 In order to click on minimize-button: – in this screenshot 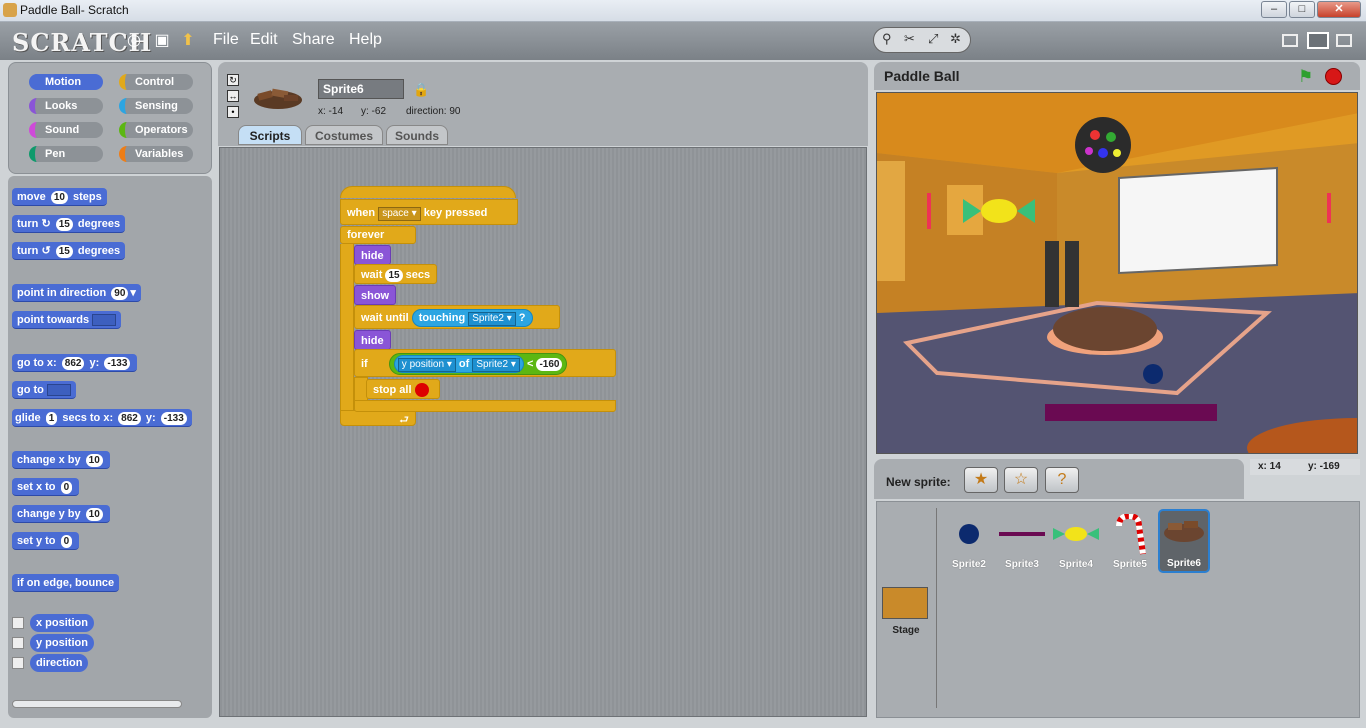, I will do `click(1274, 9)`.